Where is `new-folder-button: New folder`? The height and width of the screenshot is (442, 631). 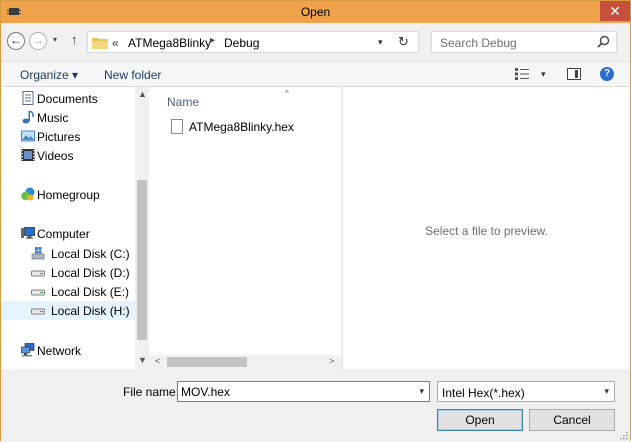 new-folder-button: New folder is located at coordinates (132, 75).